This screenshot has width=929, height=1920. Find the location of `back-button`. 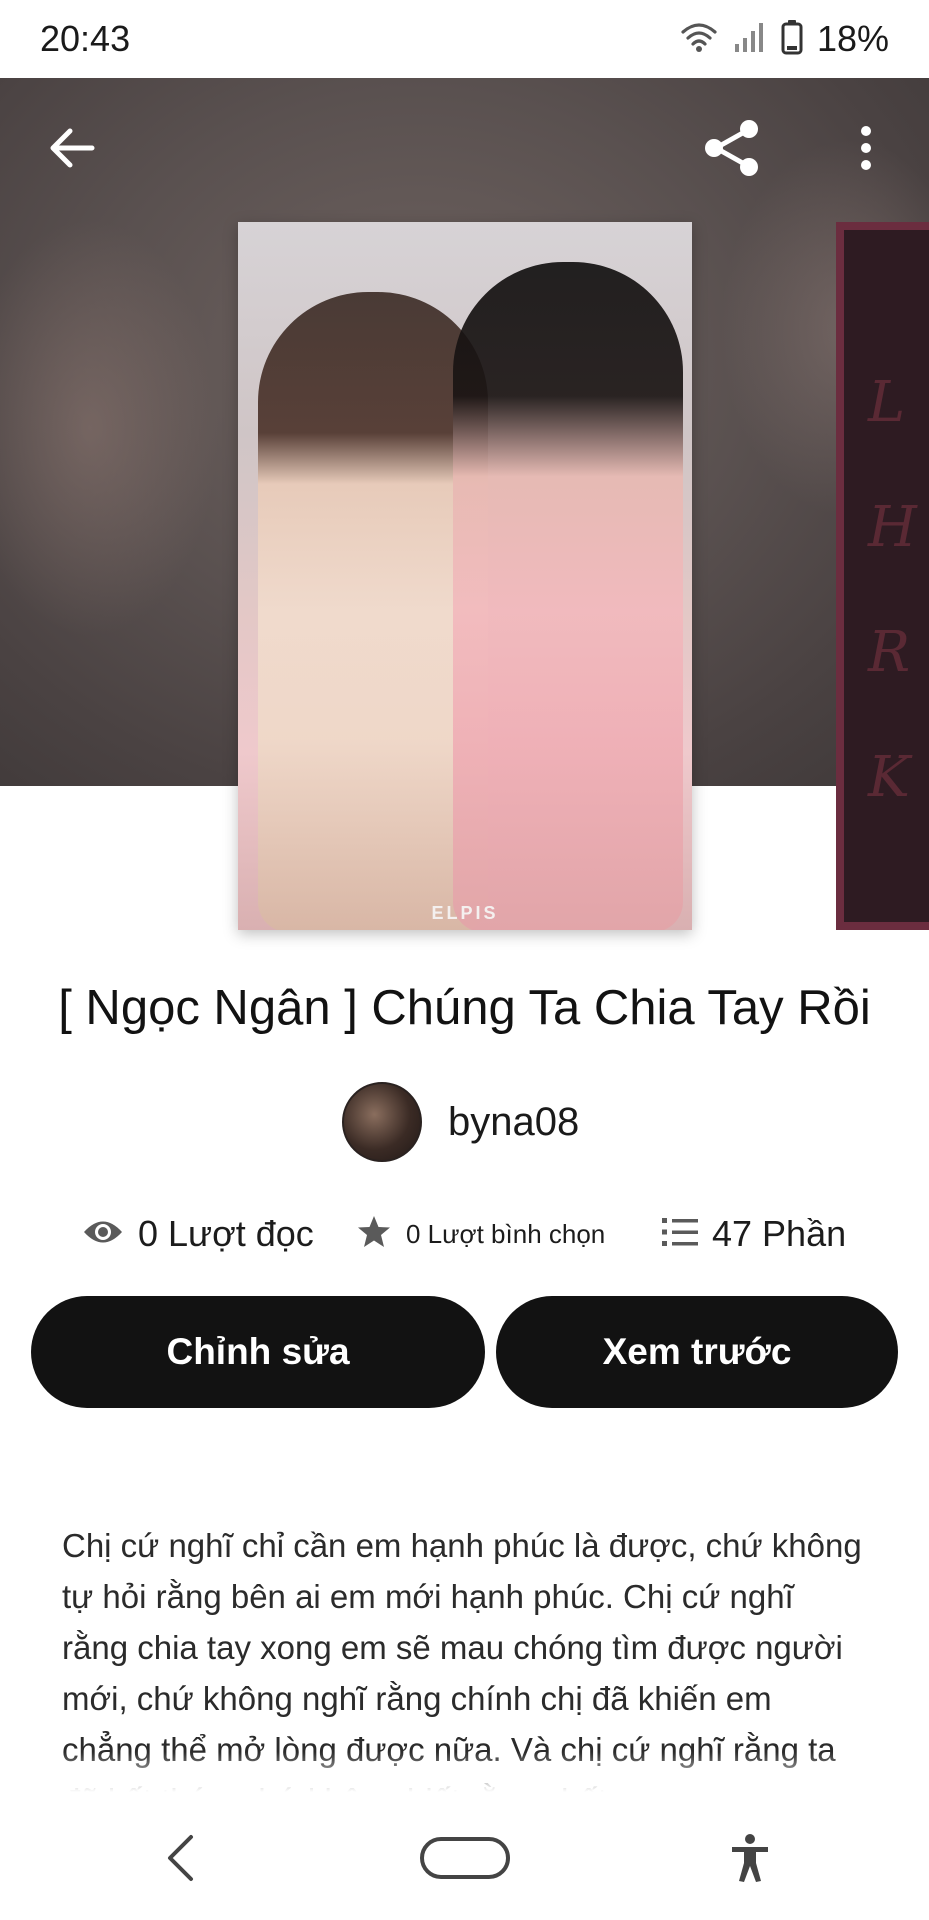

back-button is located at coordinates (72, 150).